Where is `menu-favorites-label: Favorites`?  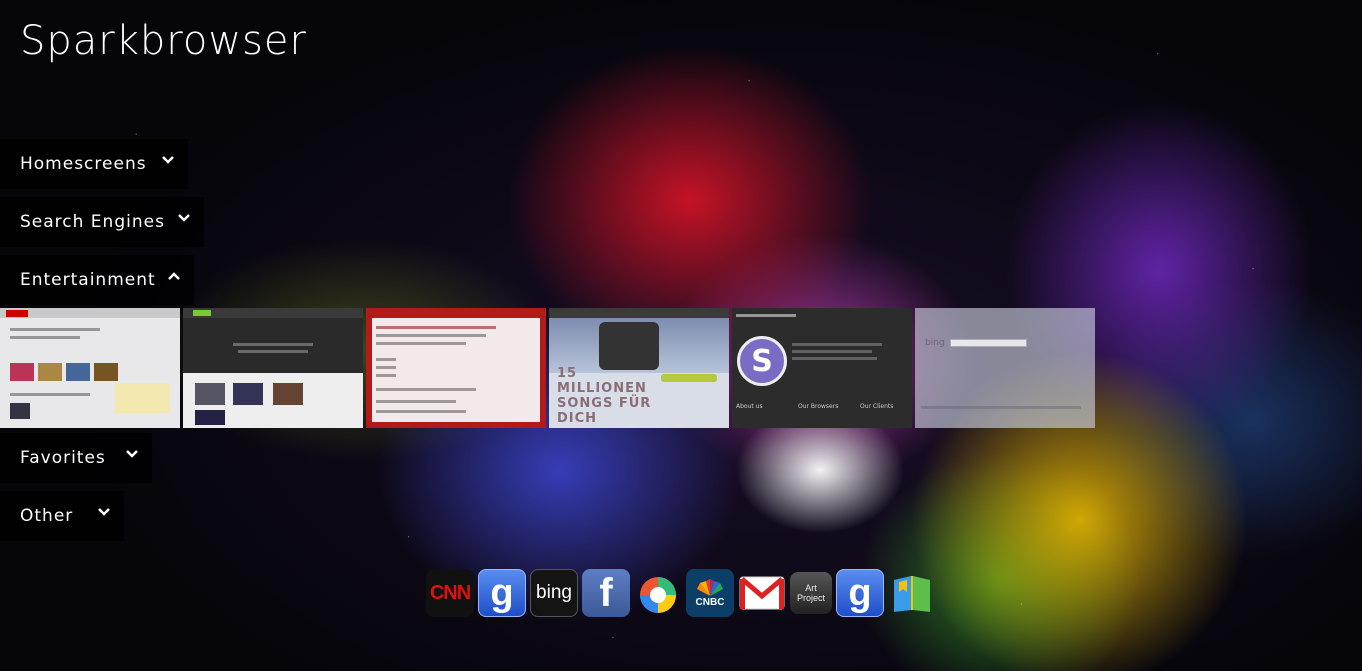
menu-favorites-label: Favorites is located at coordinates (63, 458).